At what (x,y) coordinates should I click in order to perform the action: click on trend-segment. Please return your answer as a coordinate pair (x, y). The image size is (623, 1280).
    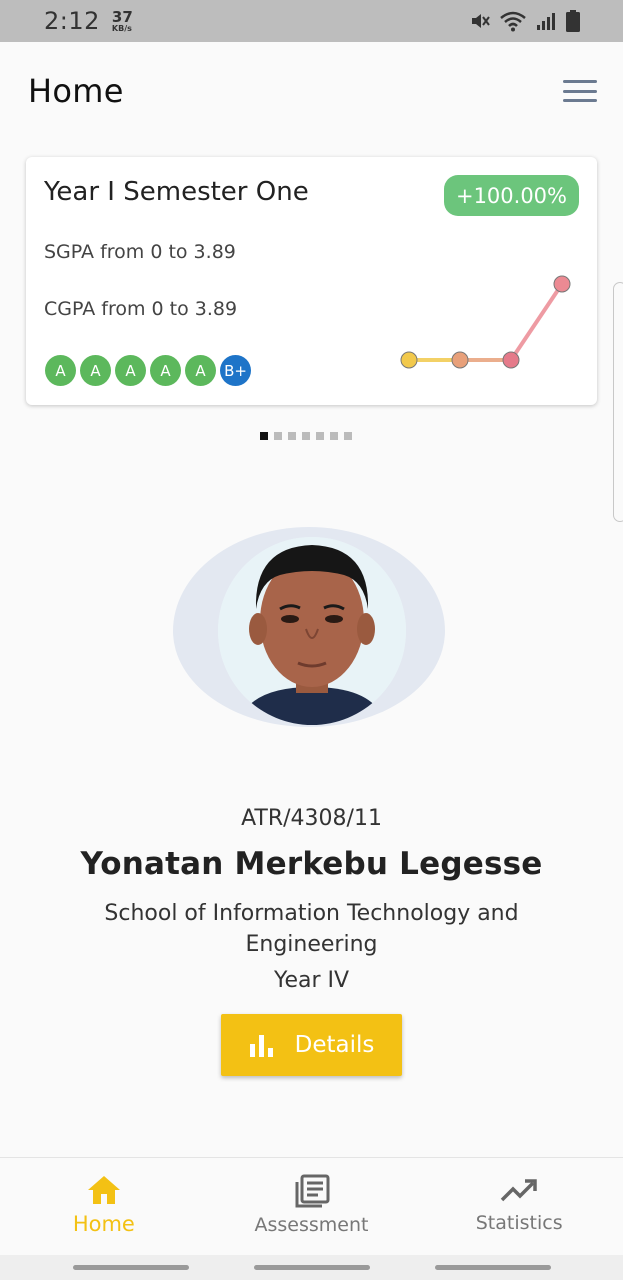
    Looking at the image, I should click on (536, 322).